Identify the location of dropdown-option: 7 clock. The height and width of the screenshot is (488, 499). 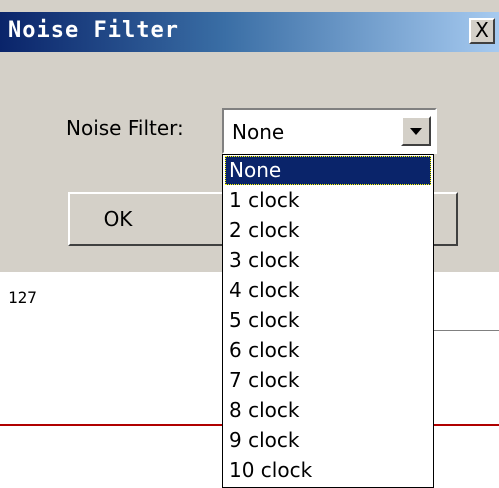
(328, 380).